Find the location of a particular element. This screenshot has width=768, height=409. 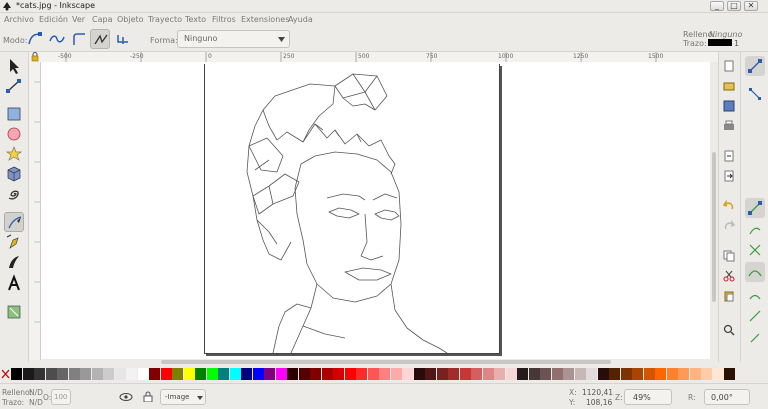

redo-icon is located at coordinates (729, 226).